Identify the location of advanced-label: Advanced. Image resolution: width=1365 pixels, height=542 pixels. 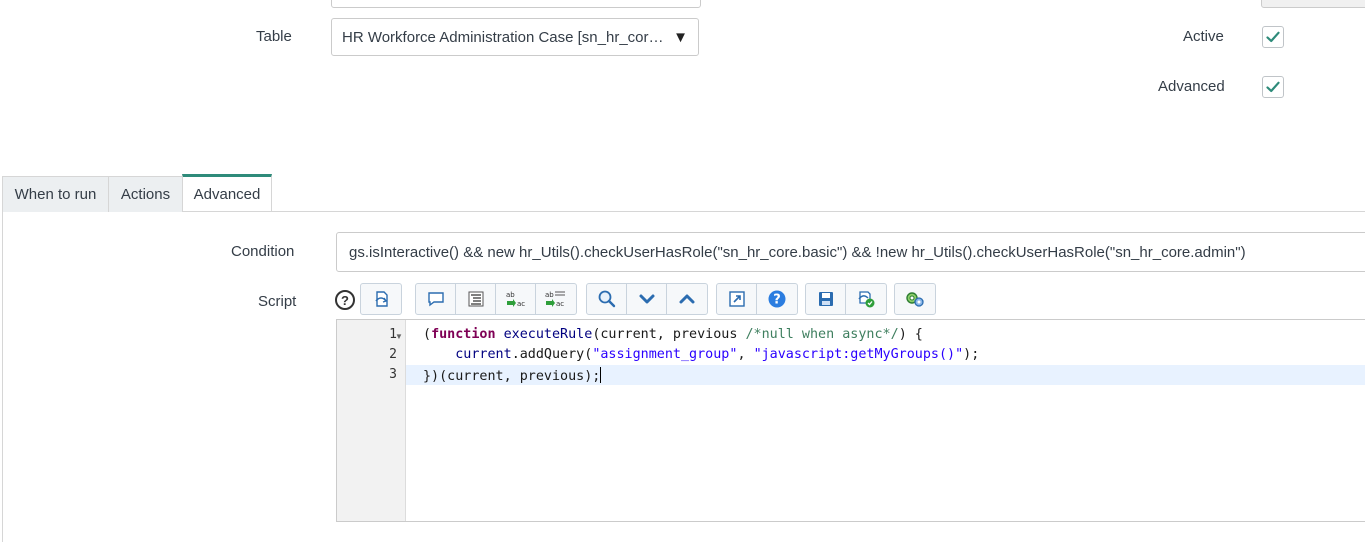
(1191, 86).